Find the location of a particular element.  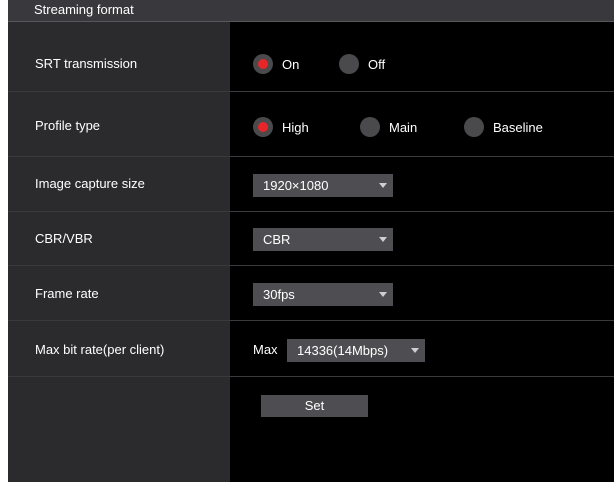

srt-on-label: On is located at coordinates (291, 64).